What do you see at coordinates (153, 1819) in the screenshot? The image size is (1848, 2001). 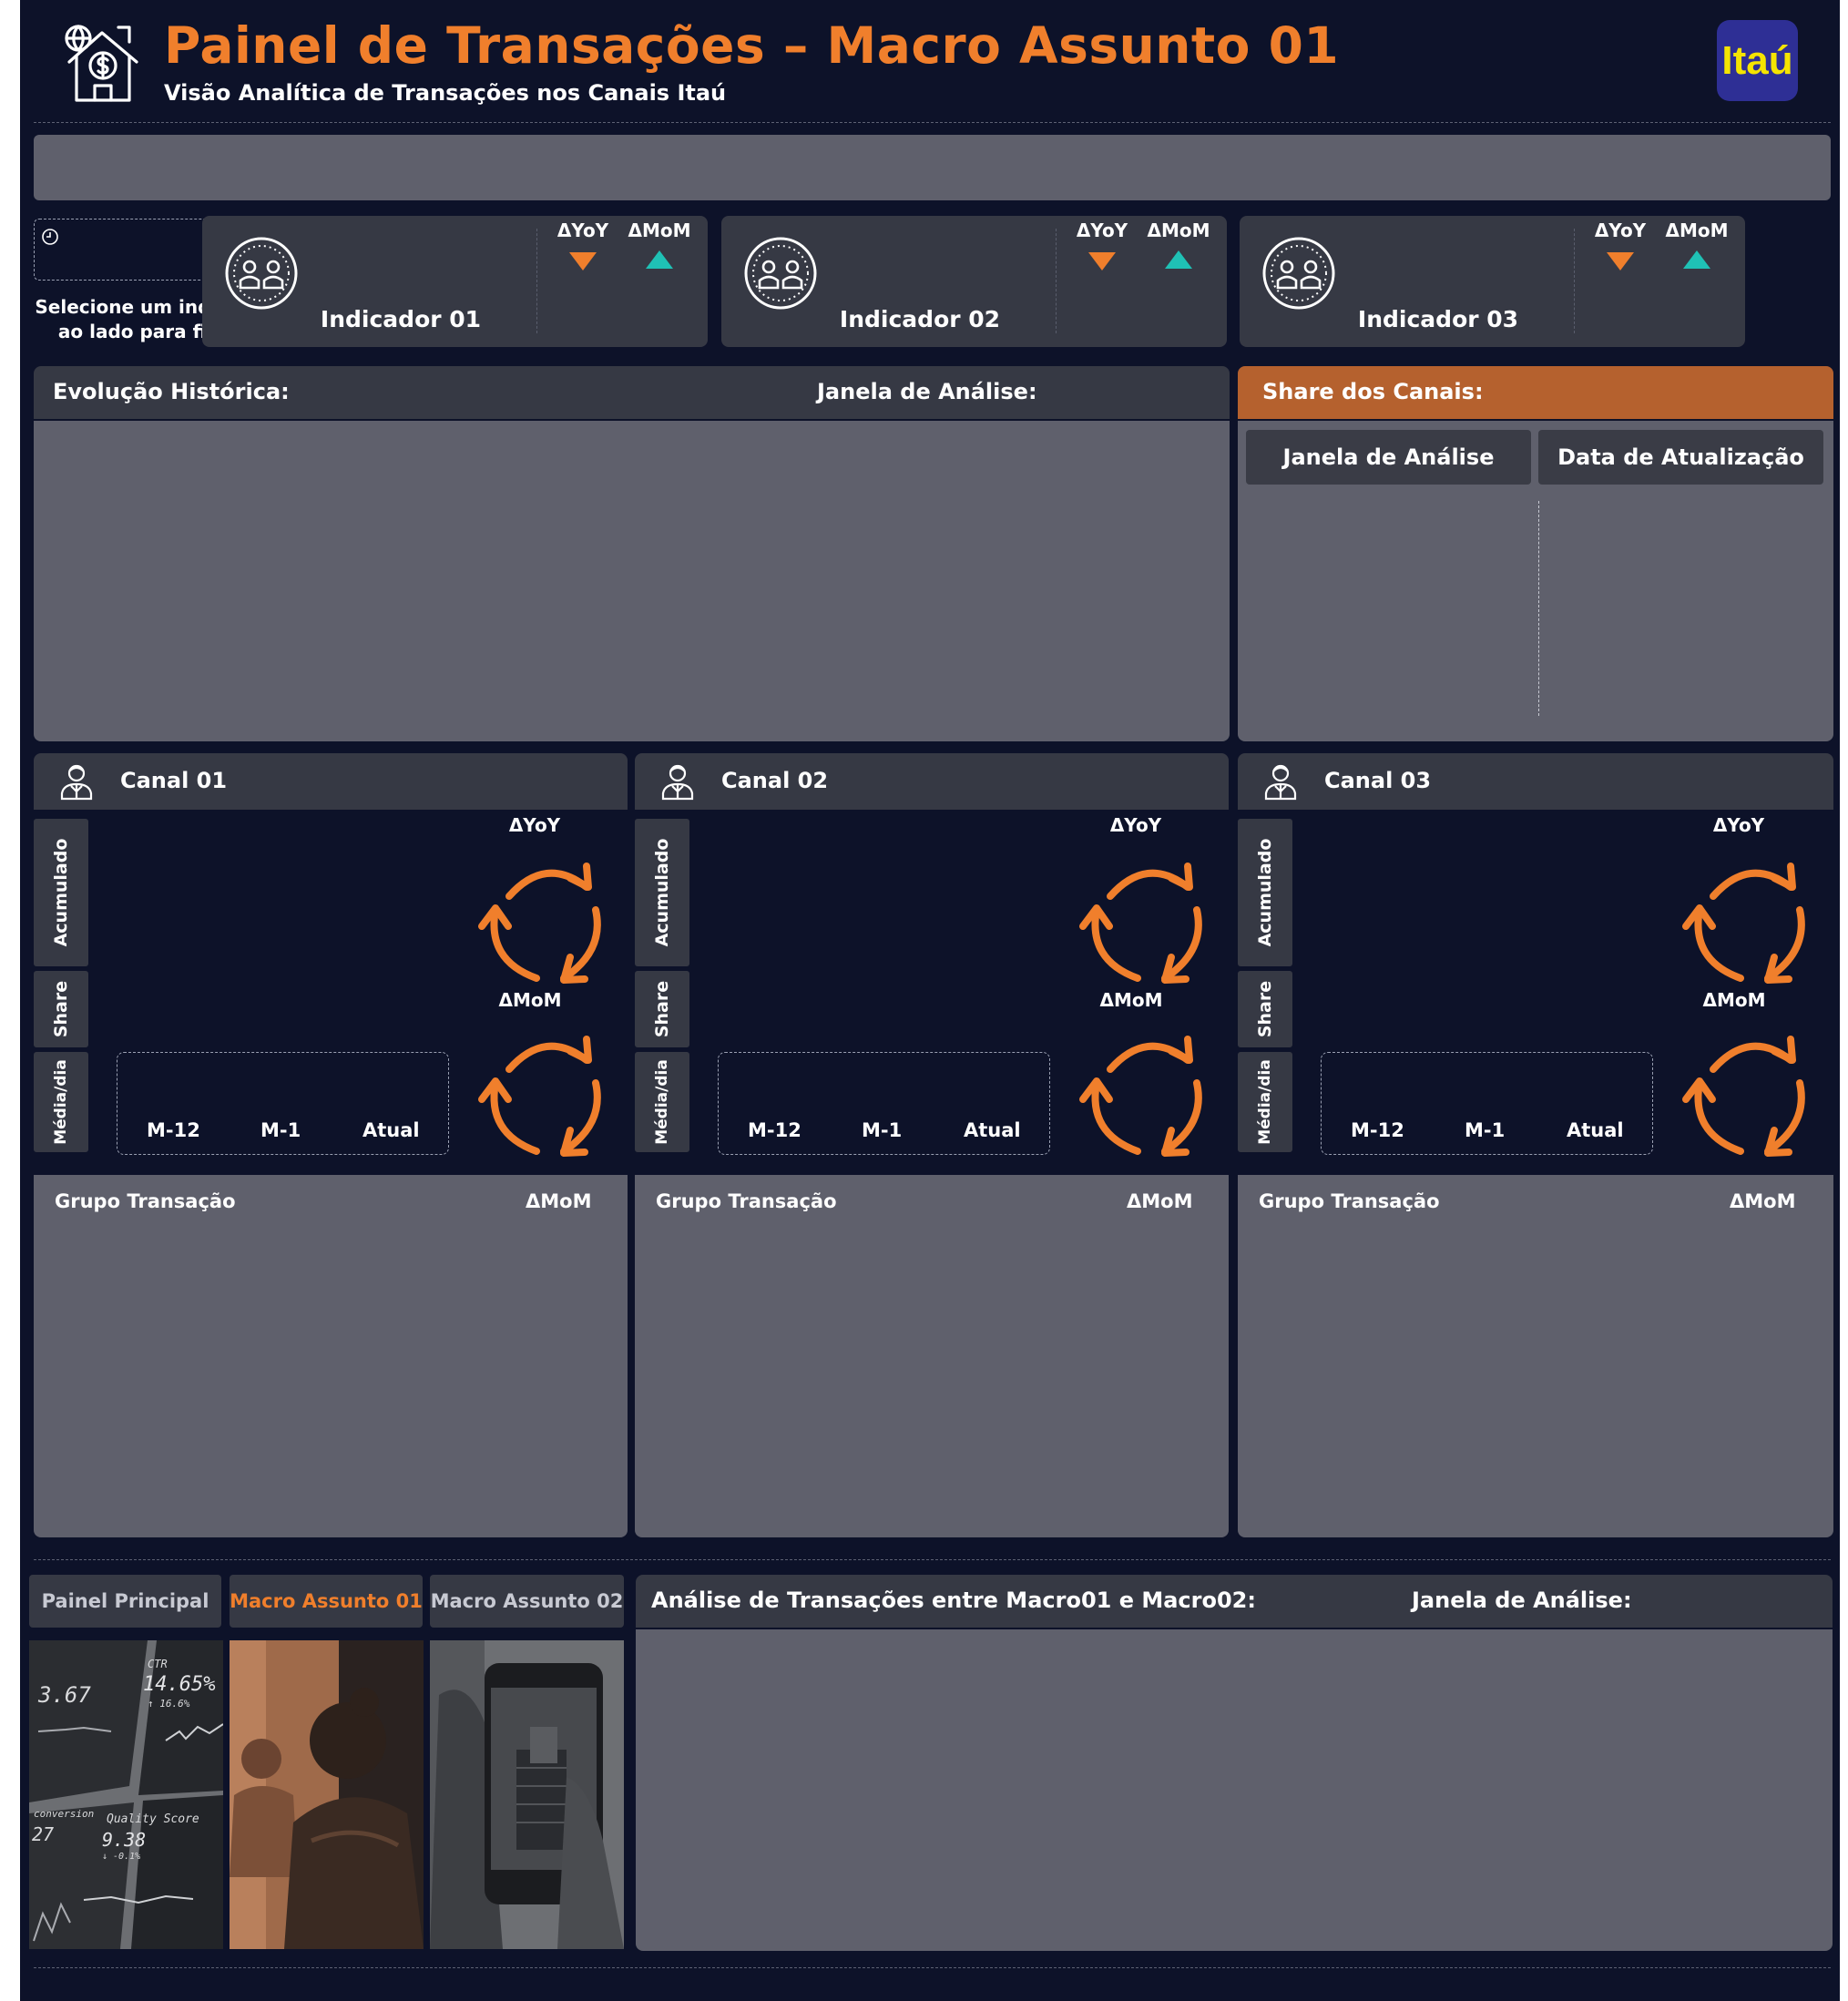 I see `photo-quality-label: Quality Score` at bounding box center [153, 1819].